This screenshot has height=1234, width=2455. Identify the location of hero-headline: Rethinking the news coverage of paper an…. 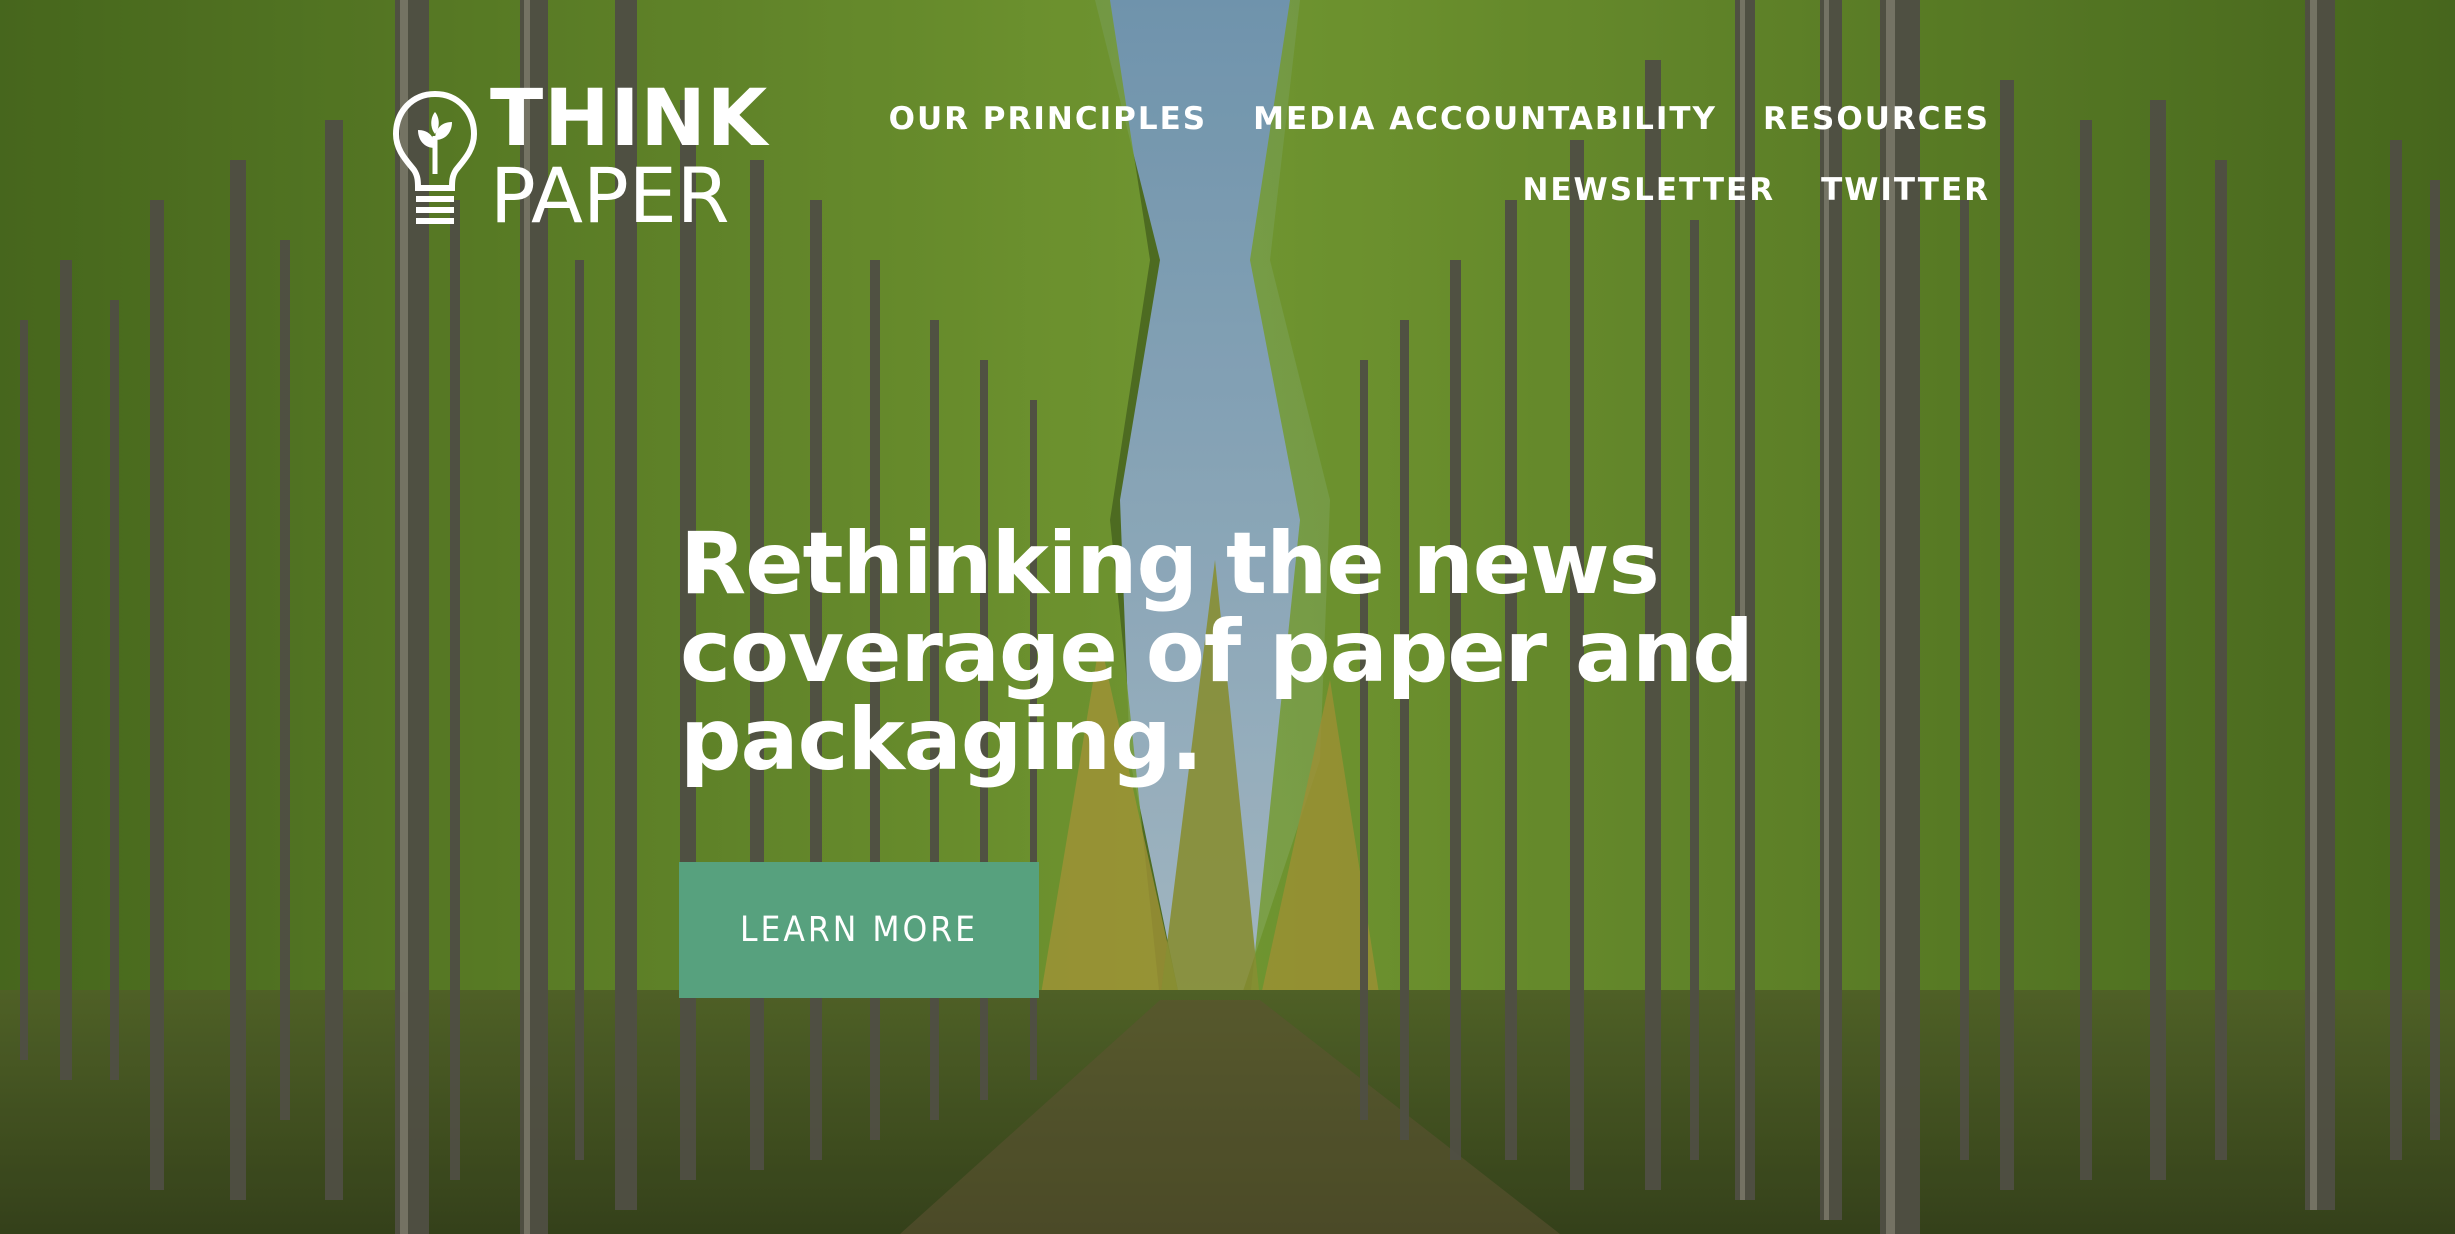
(1217, 652).